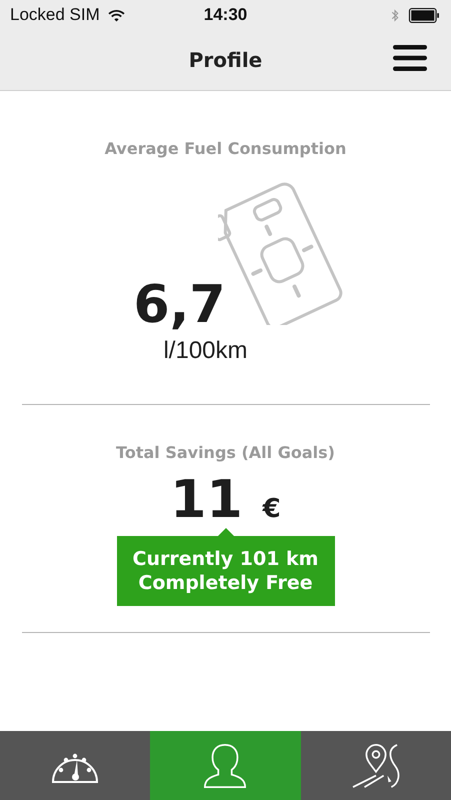 This screenshot has width=451, height=800. I want to click on callout-text: Currently 101 km, so click(225, 559).